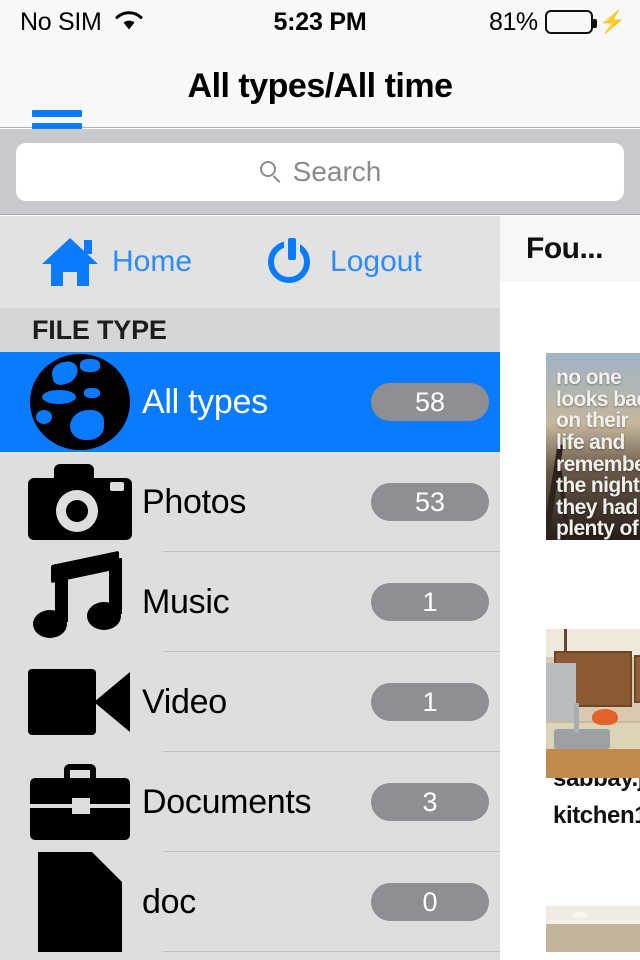  What do you see at coordinates (205, 401) in the screenshot?
I see `sidebar-item-label: All types` at bounding box center [205, 401].